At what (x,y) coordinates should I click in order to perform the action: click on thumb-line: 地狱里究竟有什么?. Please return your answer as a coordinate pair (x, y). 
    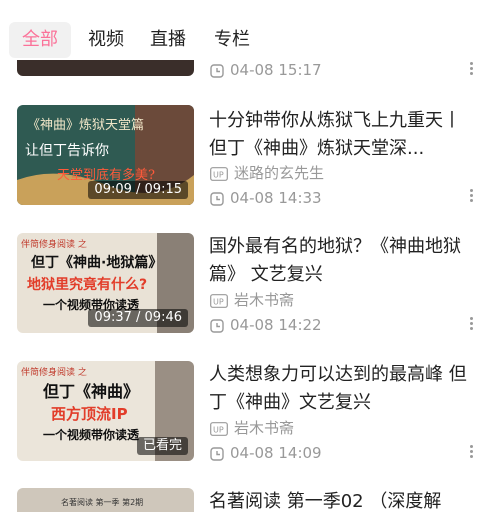
    Looking at the image, I should click on (87, 284).